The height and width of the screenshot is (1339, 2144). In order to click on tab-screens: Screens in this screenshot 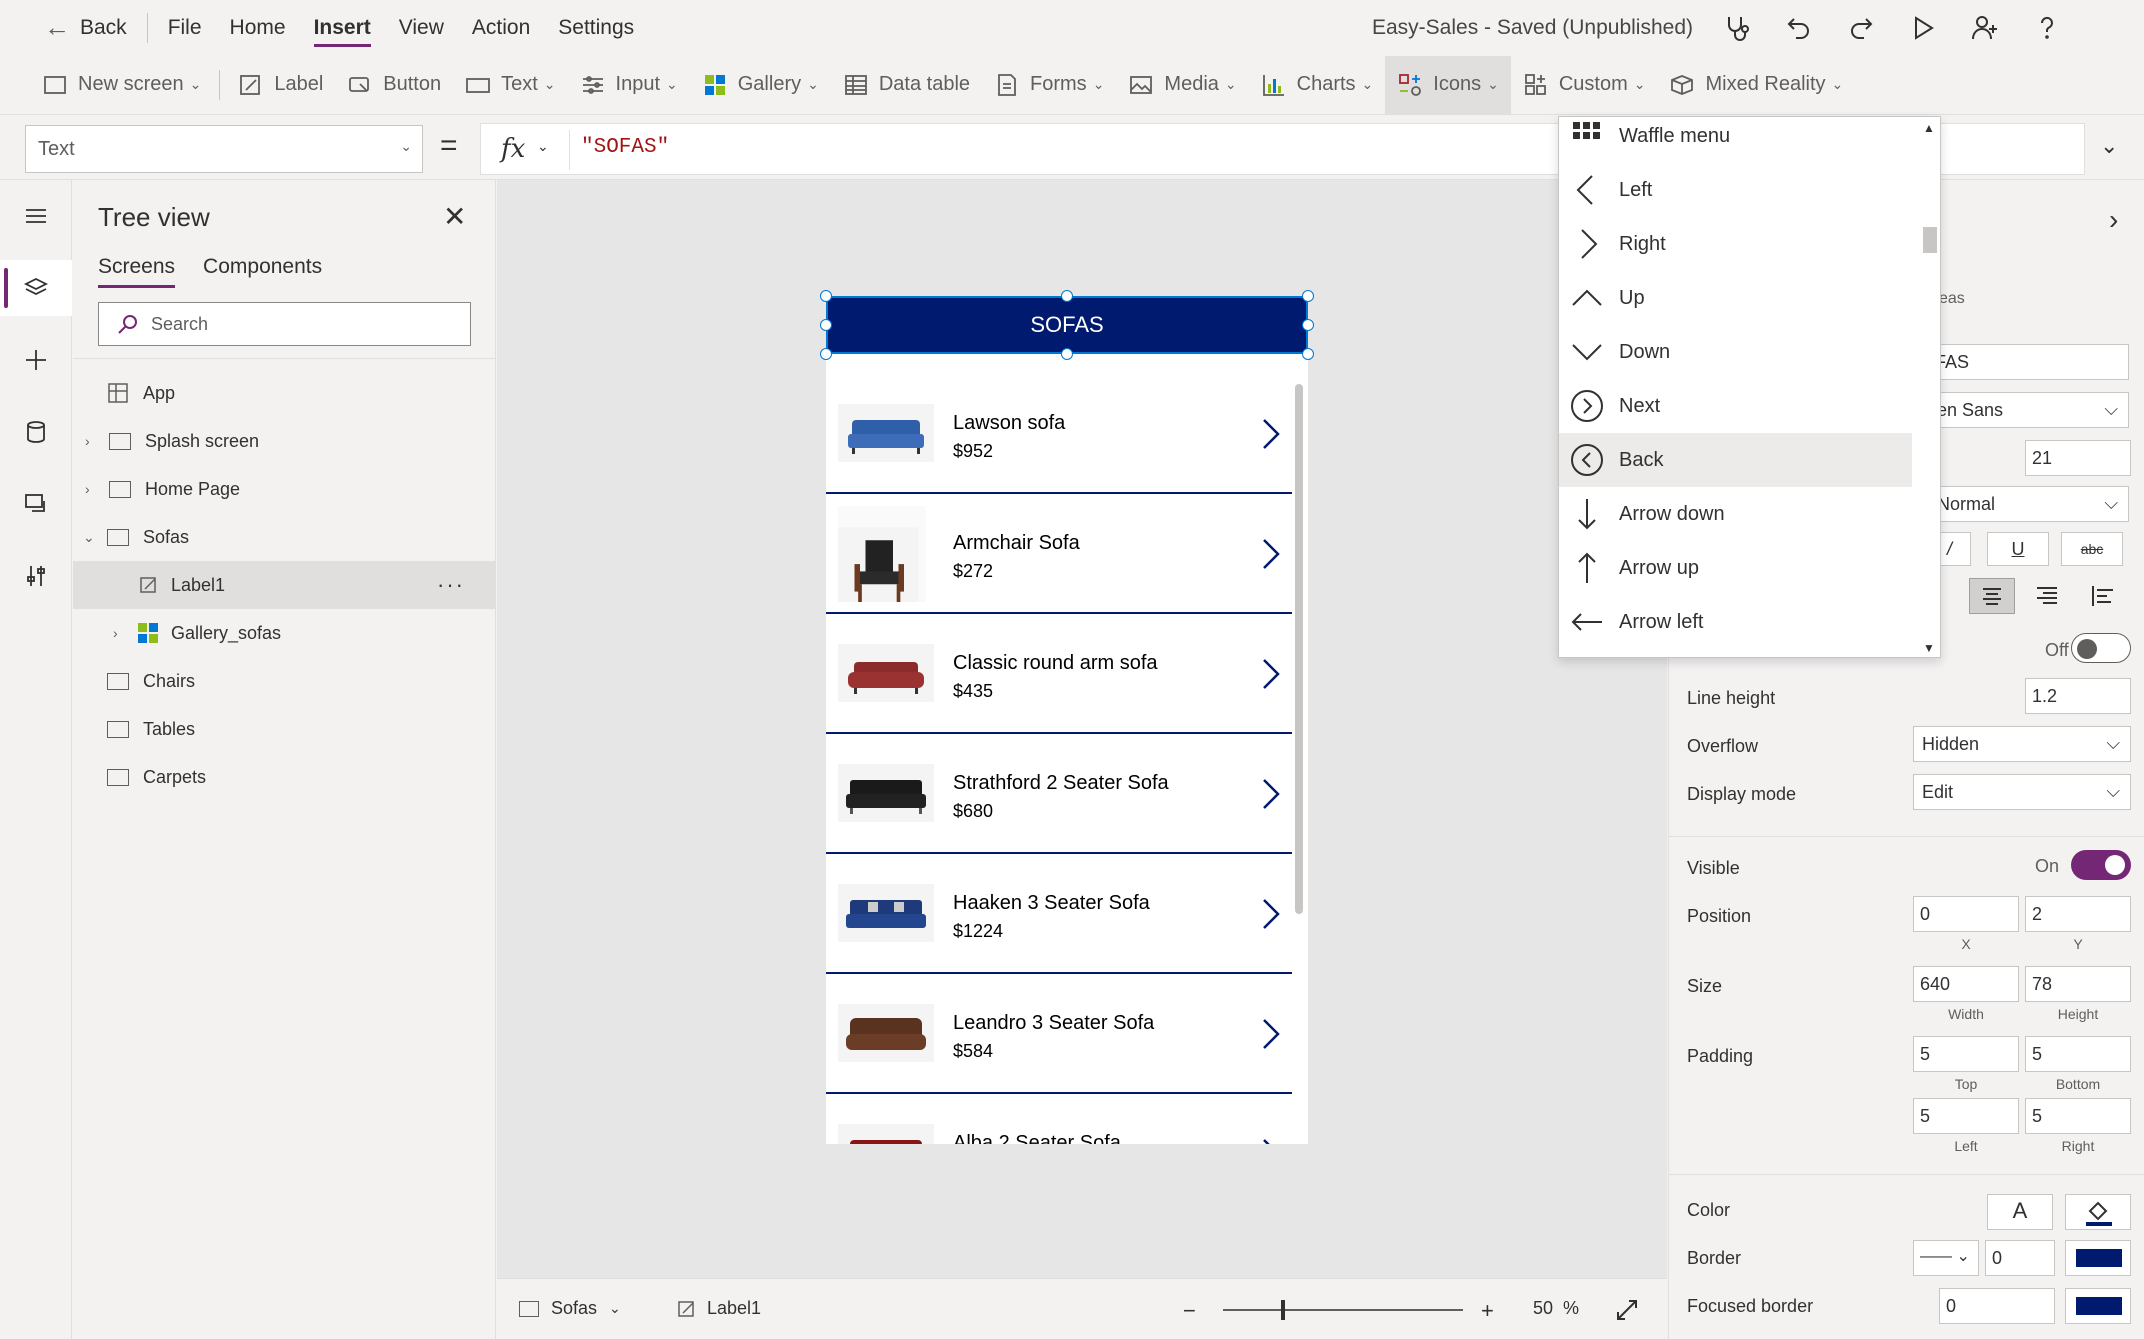, I will do `click(137, 271)`.